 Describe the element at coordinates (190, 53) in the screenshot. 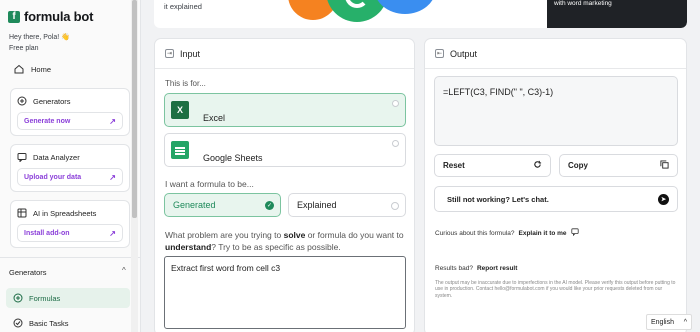

I see `input-panel-title: Input` at that location.